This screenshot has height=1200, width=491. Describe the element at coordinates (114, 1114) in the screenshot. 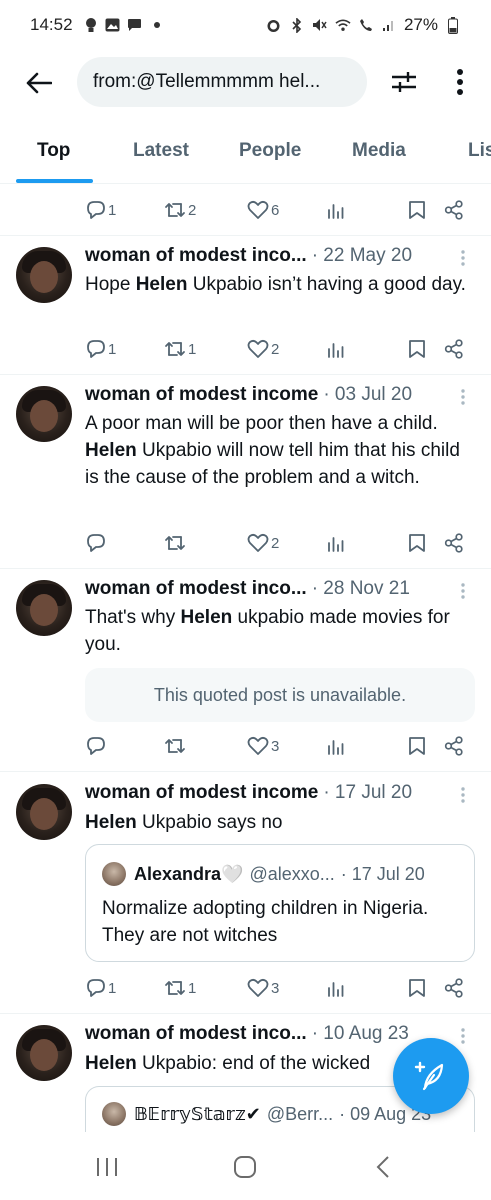

I see `quote-avatar` at that location.